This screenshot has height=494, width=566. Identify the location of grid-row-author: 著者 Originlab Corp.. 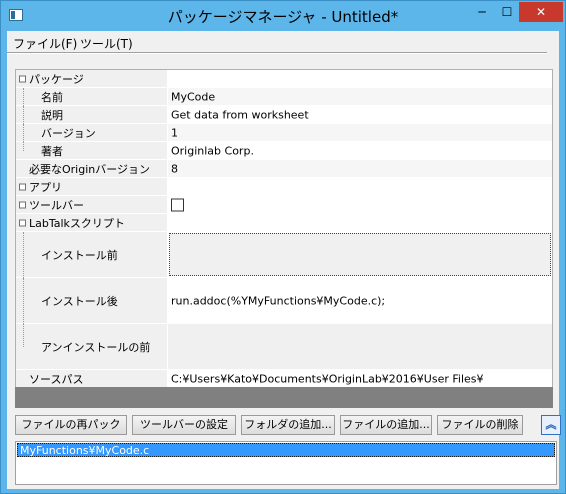
(284, 151).